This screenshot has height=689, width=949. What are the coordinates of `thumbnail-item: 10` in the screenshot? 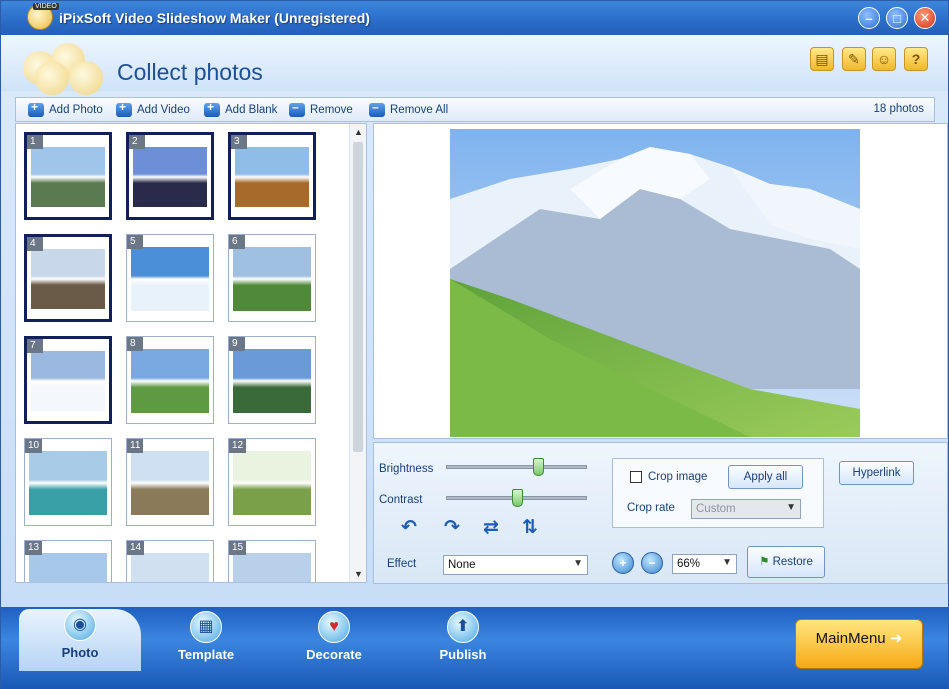 It's located at (68, 482).